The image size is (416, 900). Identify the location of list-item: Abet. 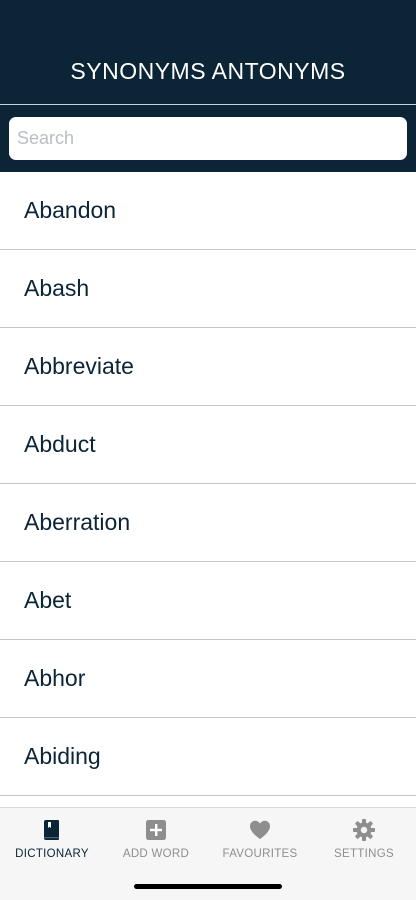
(208, 601).